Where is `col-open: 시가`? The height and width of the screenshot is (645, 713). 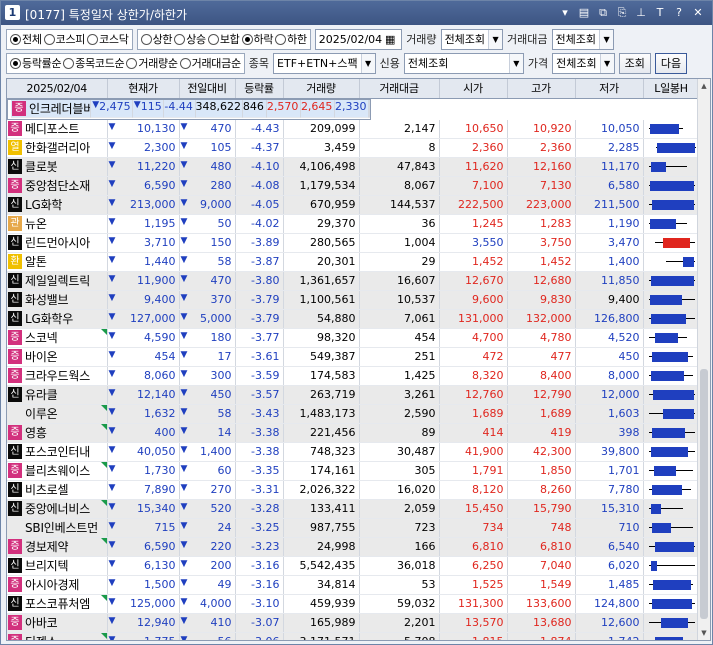
col-open: 시가 is located at coordinates (473, 89).